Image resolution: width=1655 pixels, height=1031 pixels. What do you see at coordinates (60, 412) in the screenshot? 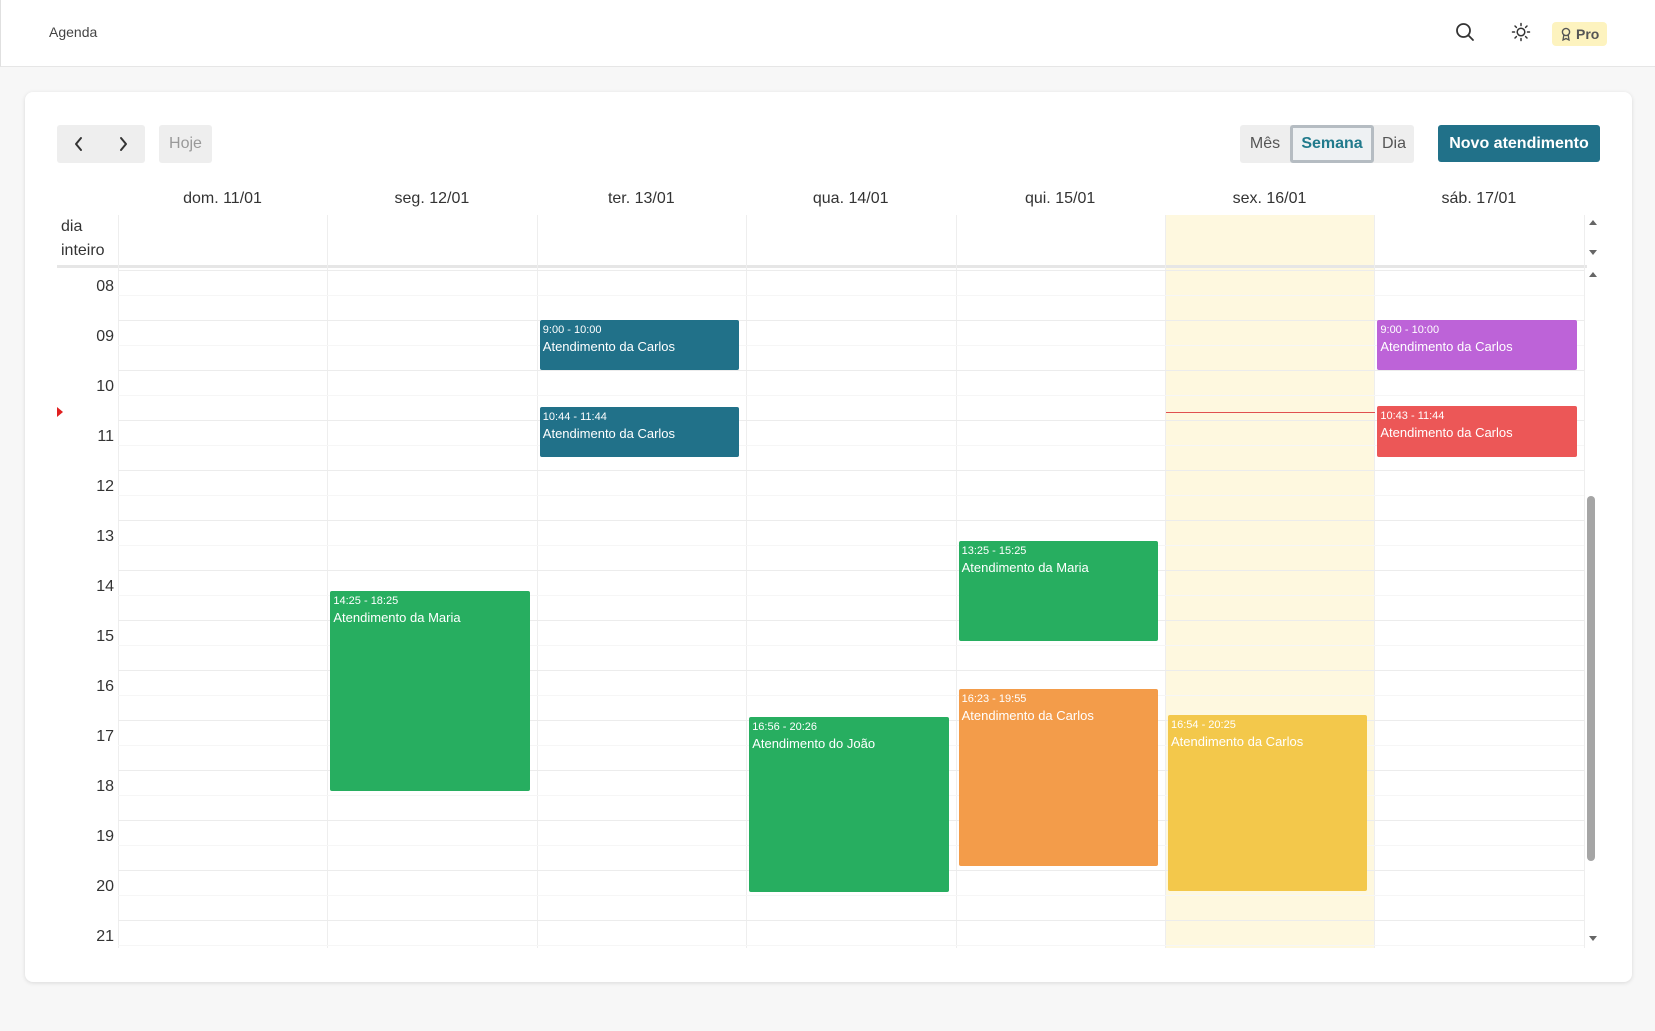
I see `now-indicator-arrow` at bounding box center [60, 412].